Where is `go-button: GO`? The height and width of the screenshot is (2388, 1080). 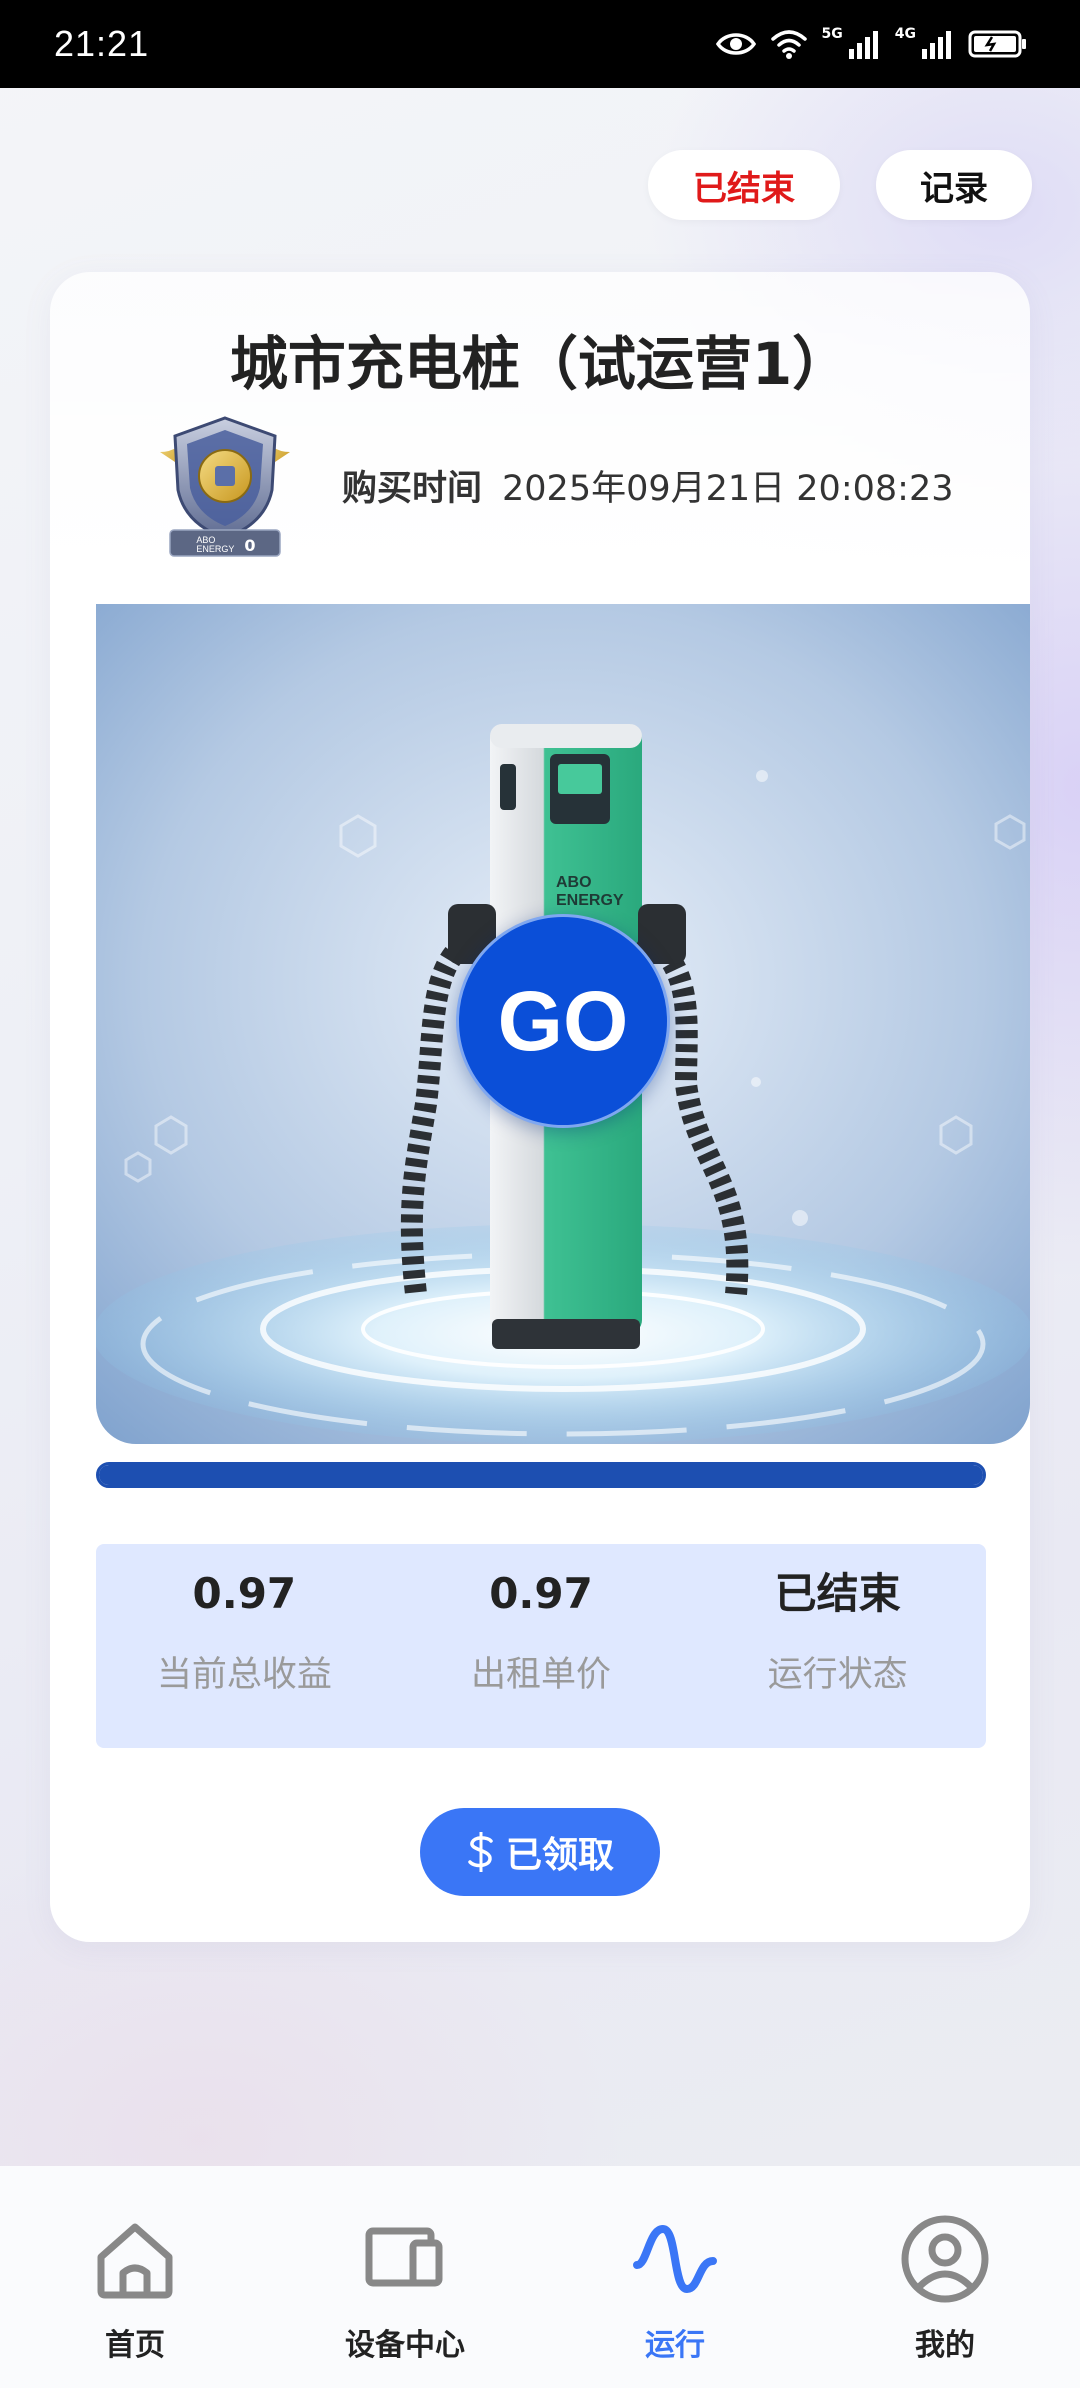 go-button: GO is located at coordinates (563, 1021).